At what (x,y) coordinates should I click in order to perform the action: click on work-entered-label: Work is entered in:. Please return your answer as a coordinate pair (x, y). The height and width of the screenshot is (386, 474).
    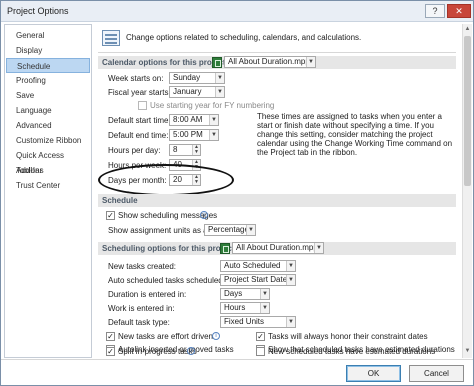
    Looking at the image, I should click on (141, 308).